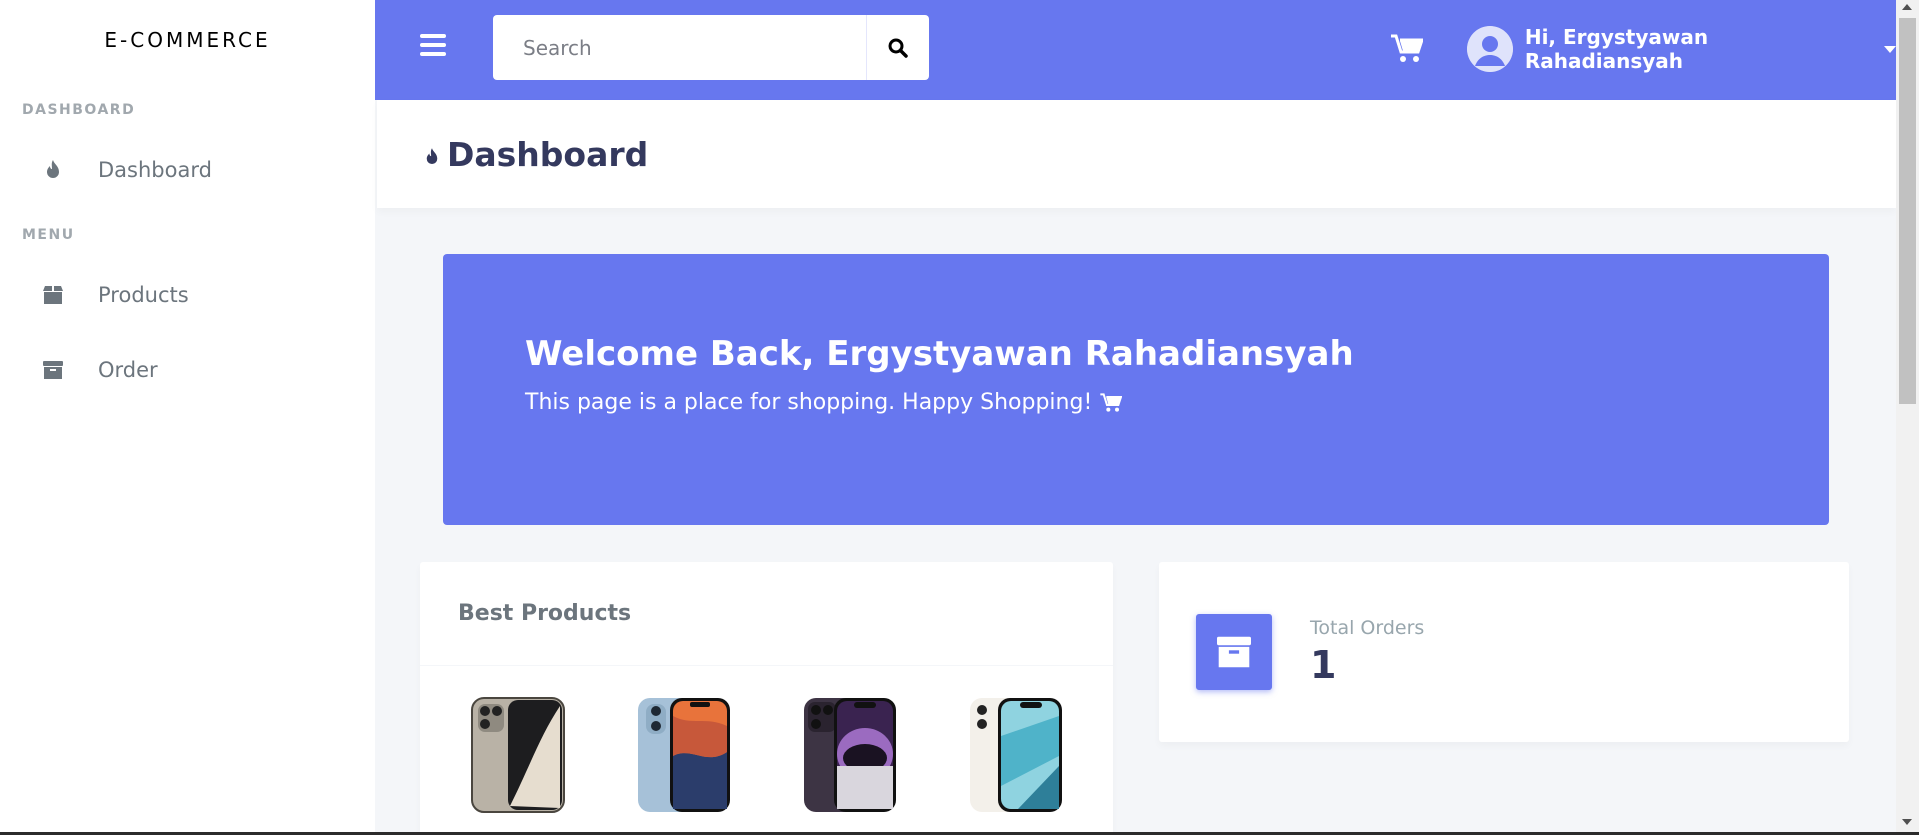 The image size is (1919, 835). What do you see at coordinates (766, 614) in the screenshot?
I see `card-title: Best Products` at bounding box center [766, 614].